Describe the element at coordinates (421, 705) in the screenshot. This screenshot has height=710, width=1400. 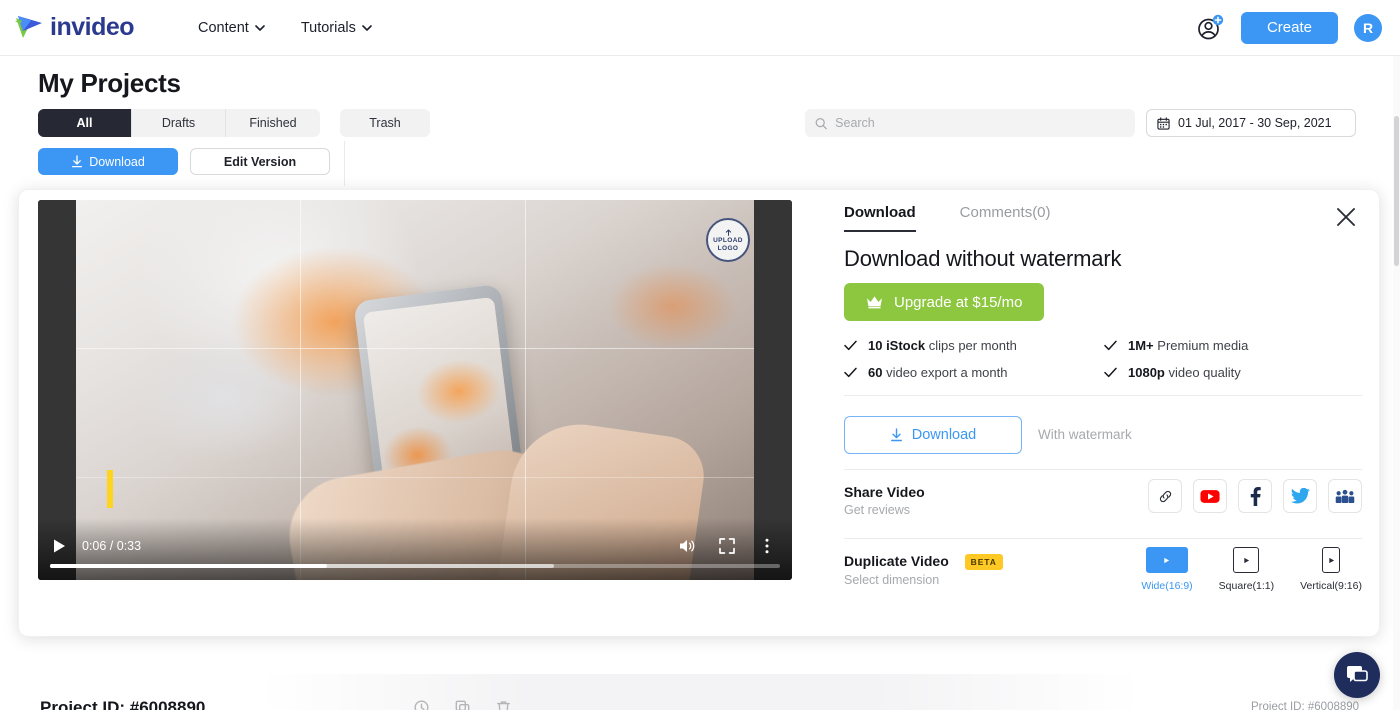
I see `clock-icon` at that location.